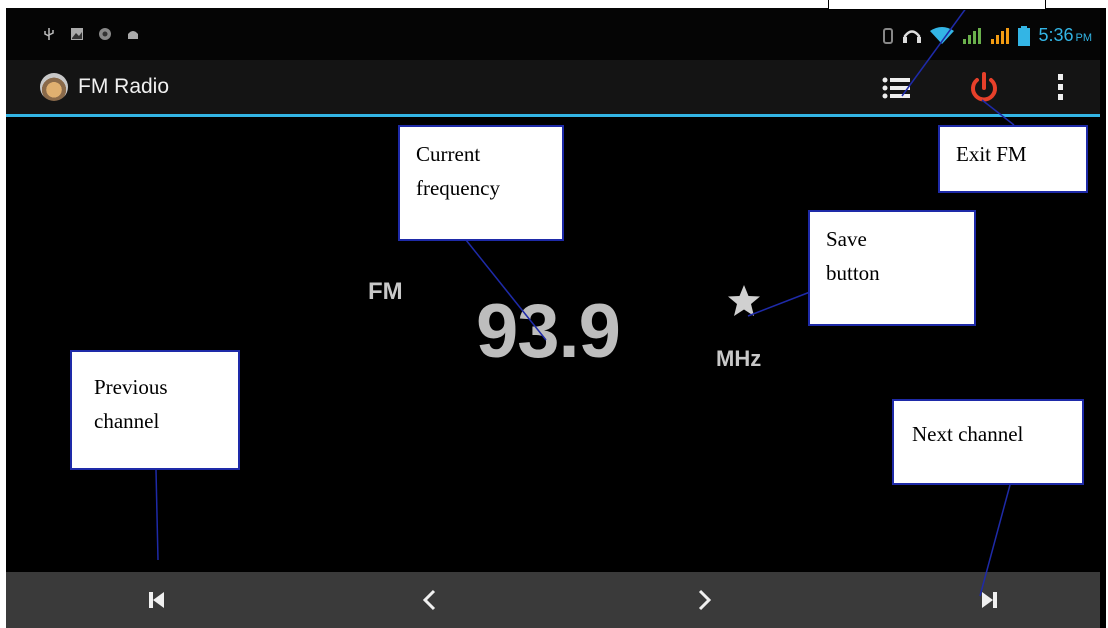  I want to click on next-channel-callout-text: Next channel, so click(968, 434).